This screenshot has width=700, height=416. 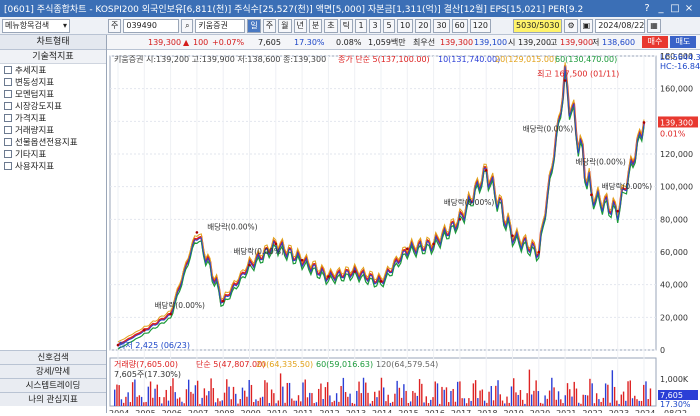 What do you see at coordinates (300, 25) in the screenshot?
I see `period-year-button: 년` at bounding box center [300, 25].